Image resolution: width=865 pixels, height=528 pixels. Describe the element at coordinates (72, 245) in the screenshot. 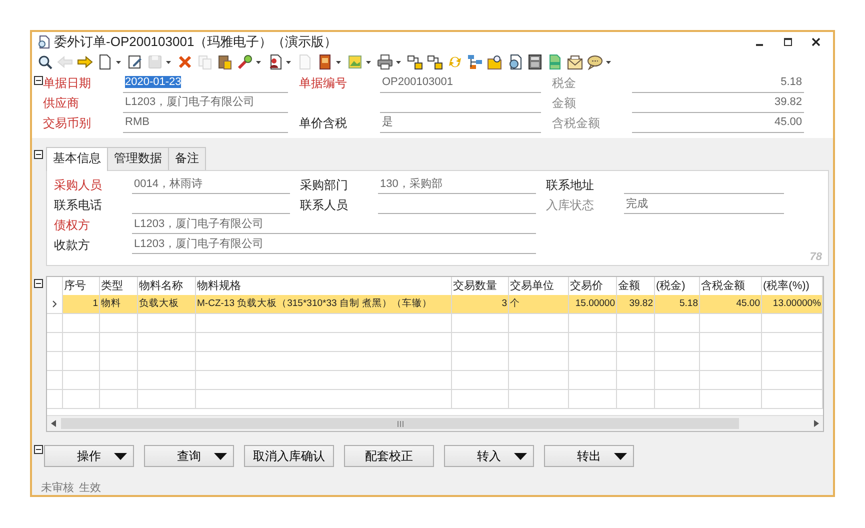

I see `field-label: 收款方` at that location.